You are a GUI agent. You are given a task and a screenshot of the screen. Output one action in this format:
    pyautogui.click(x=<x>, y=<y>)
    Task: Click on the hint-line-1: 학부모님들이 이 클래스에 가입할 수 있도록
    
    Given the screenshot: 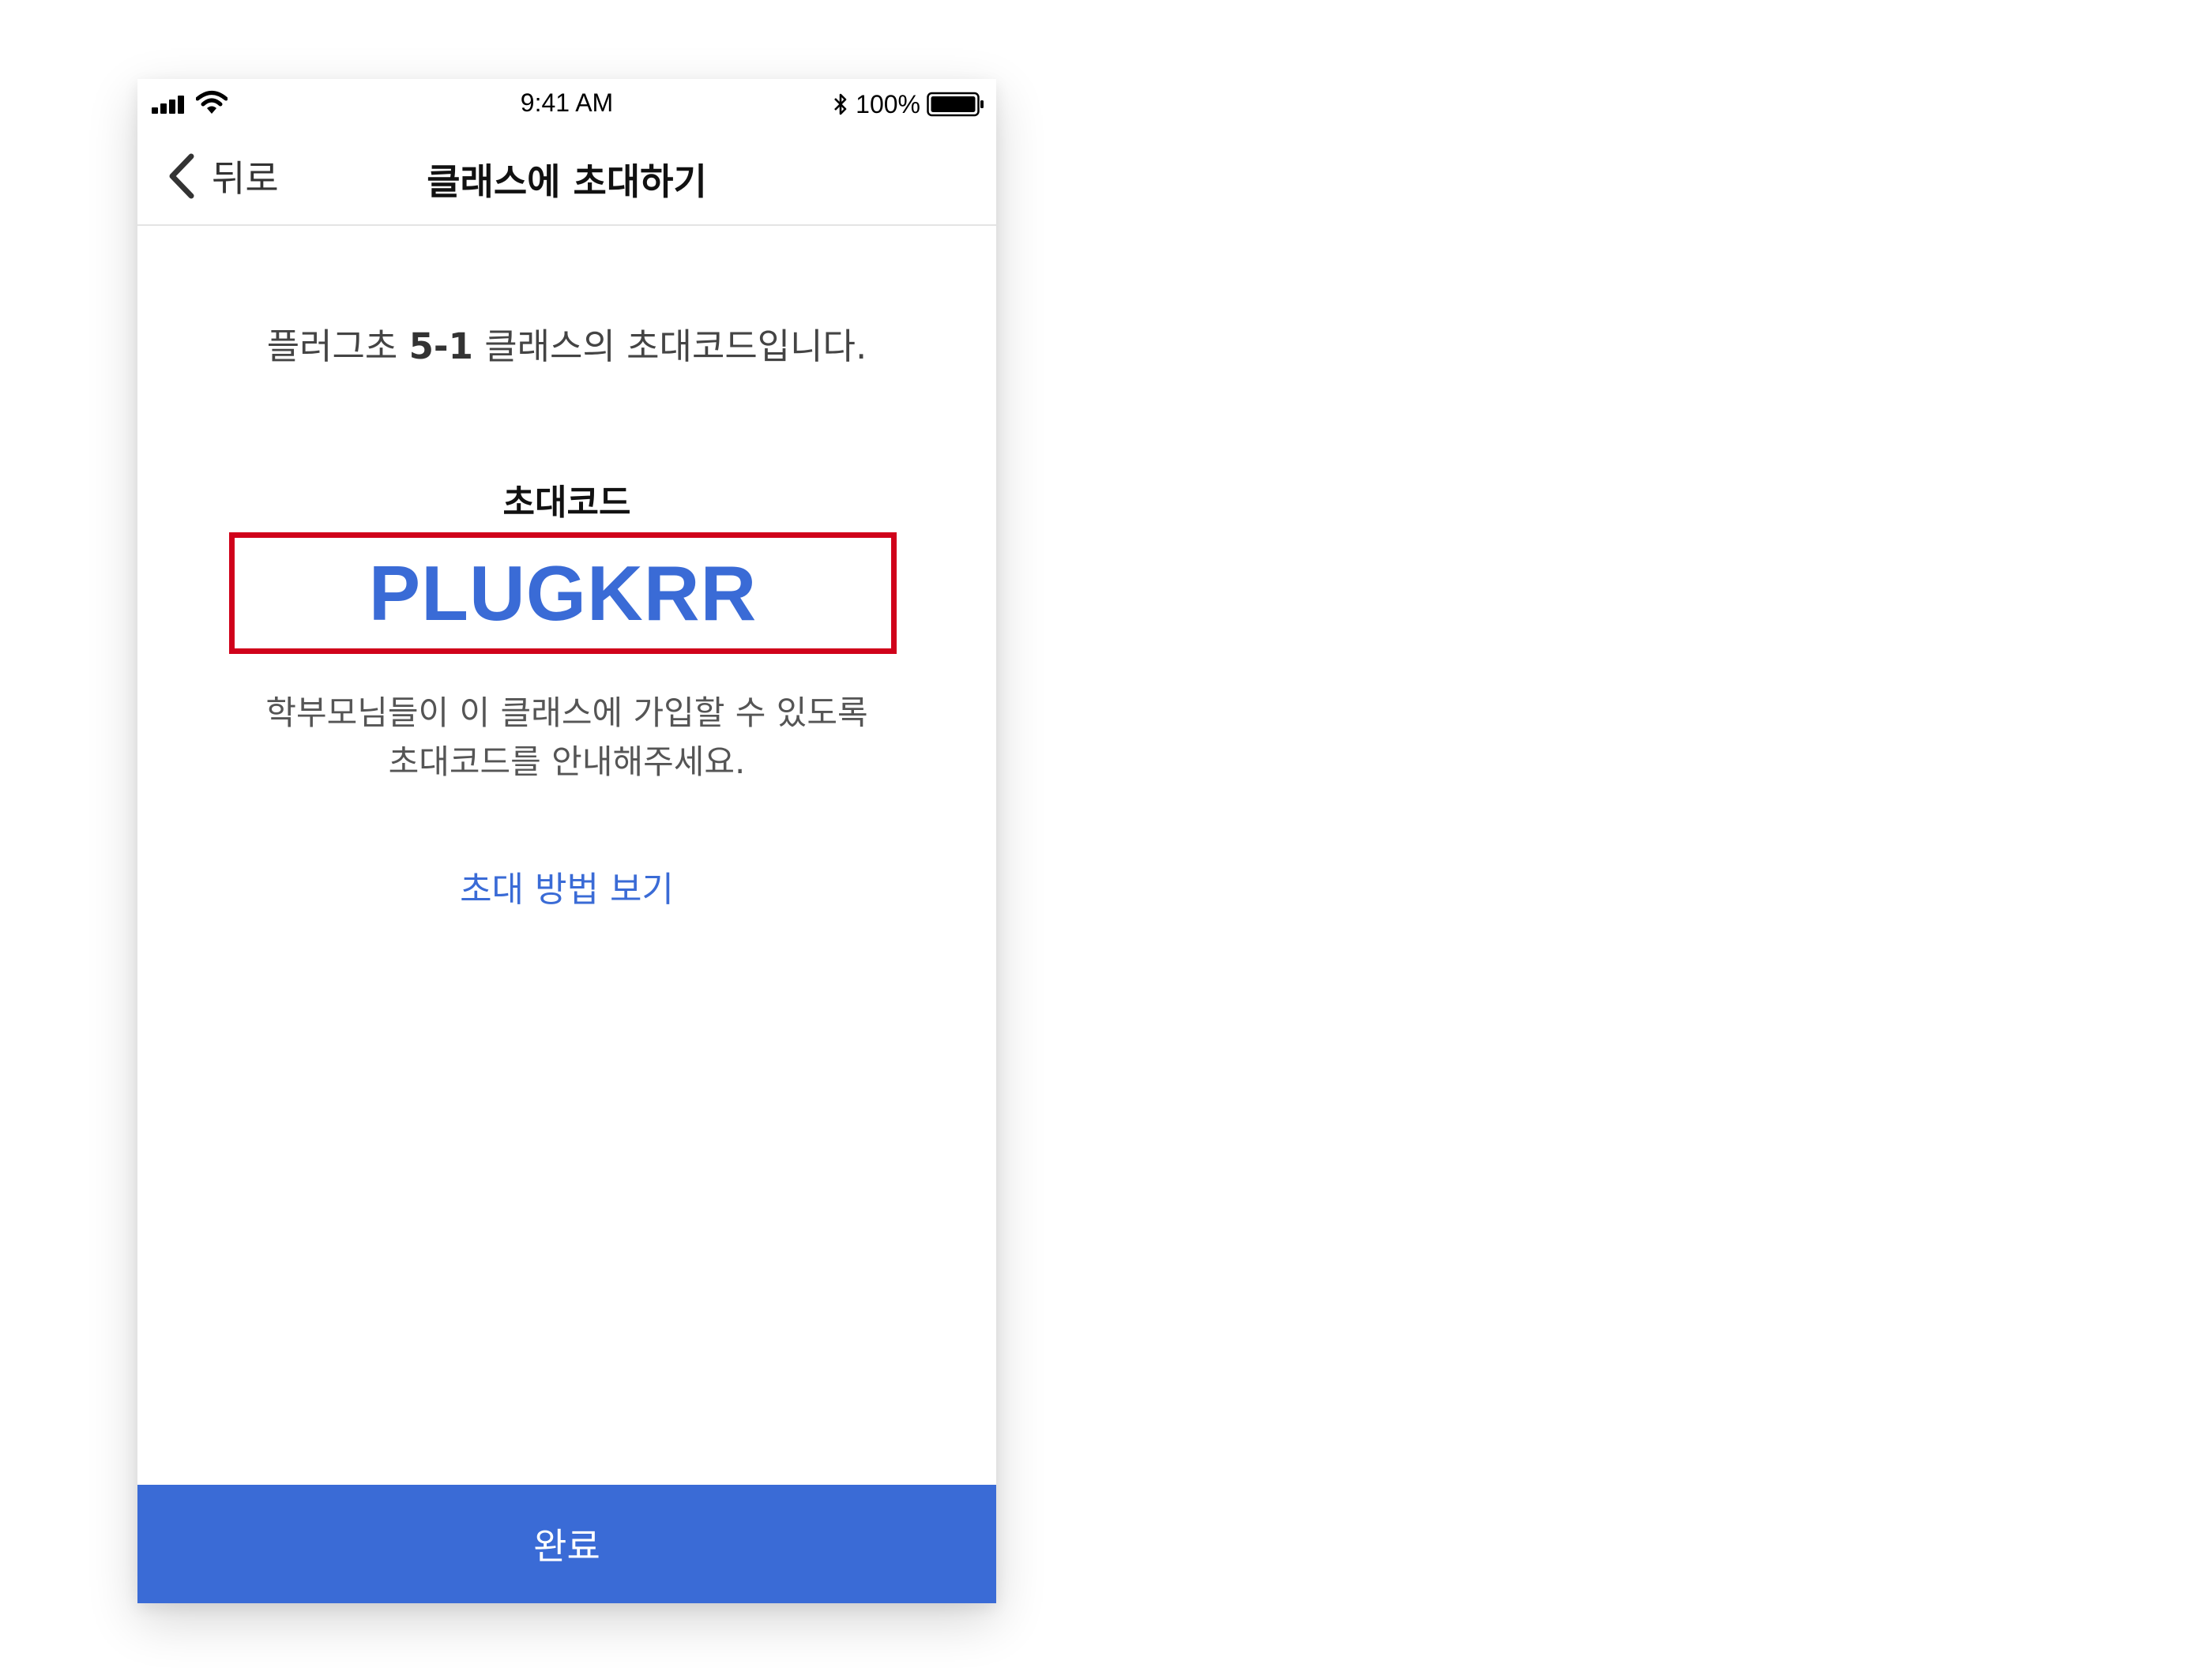 What is the action you would take?
    pyautogui.click(x=567, y=712)
    